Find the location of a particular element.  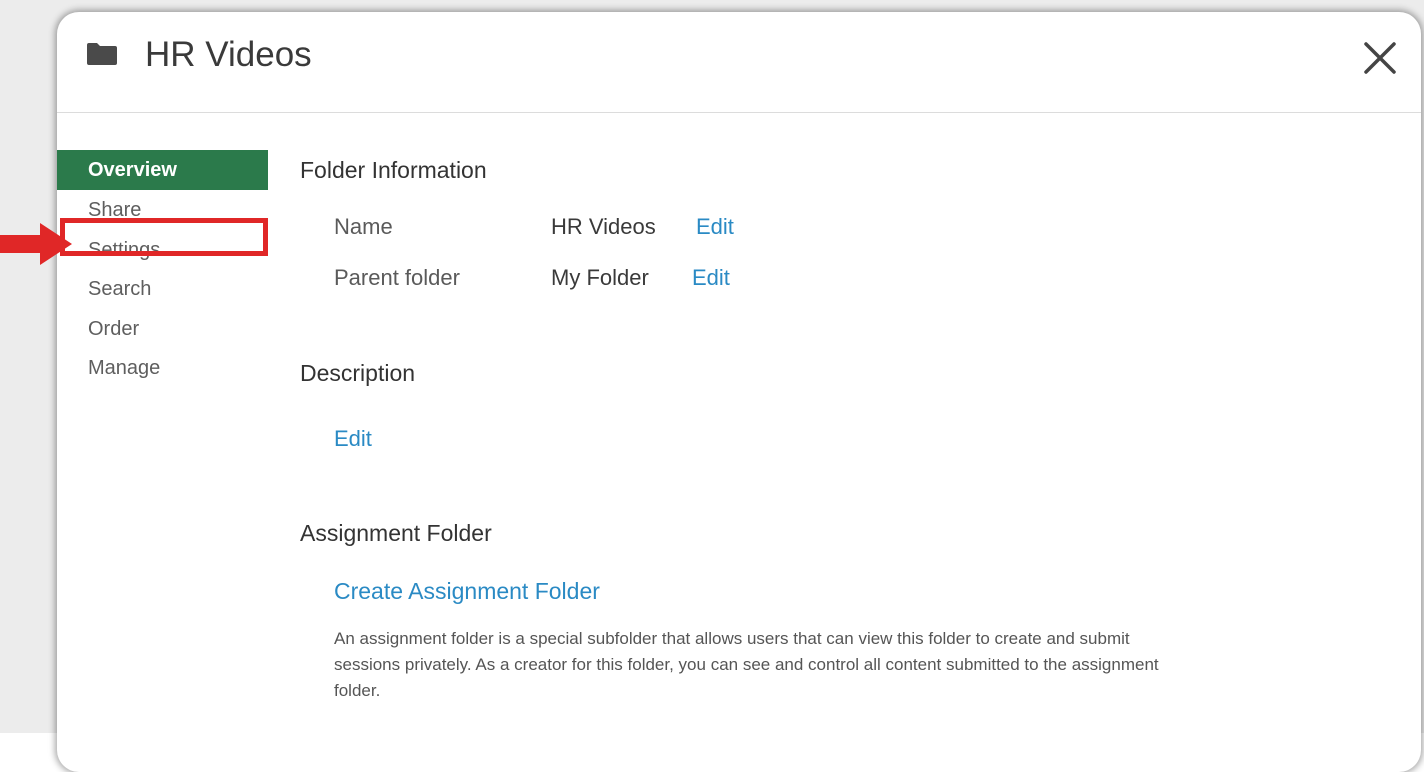

sidebar-item-search: Search is located at coordinates (162, 289).